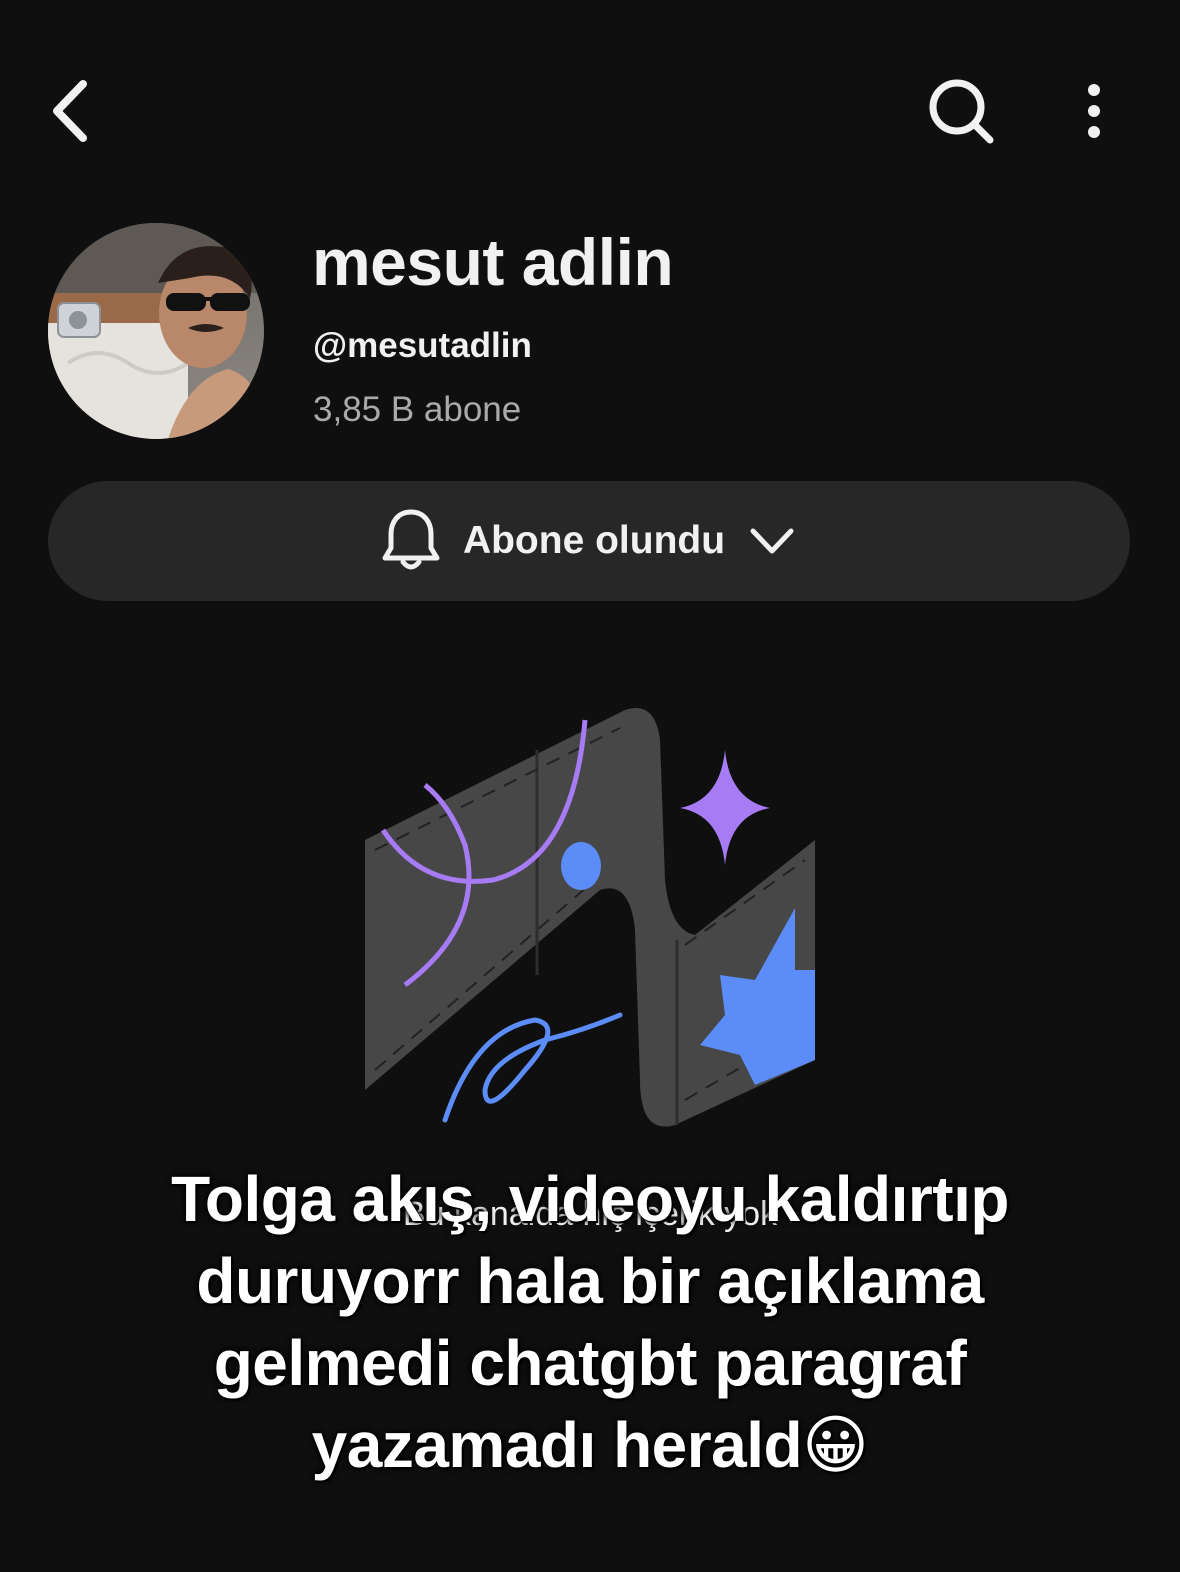  I want to click on subscribed-button: Abone olundu, so click(589, 541).